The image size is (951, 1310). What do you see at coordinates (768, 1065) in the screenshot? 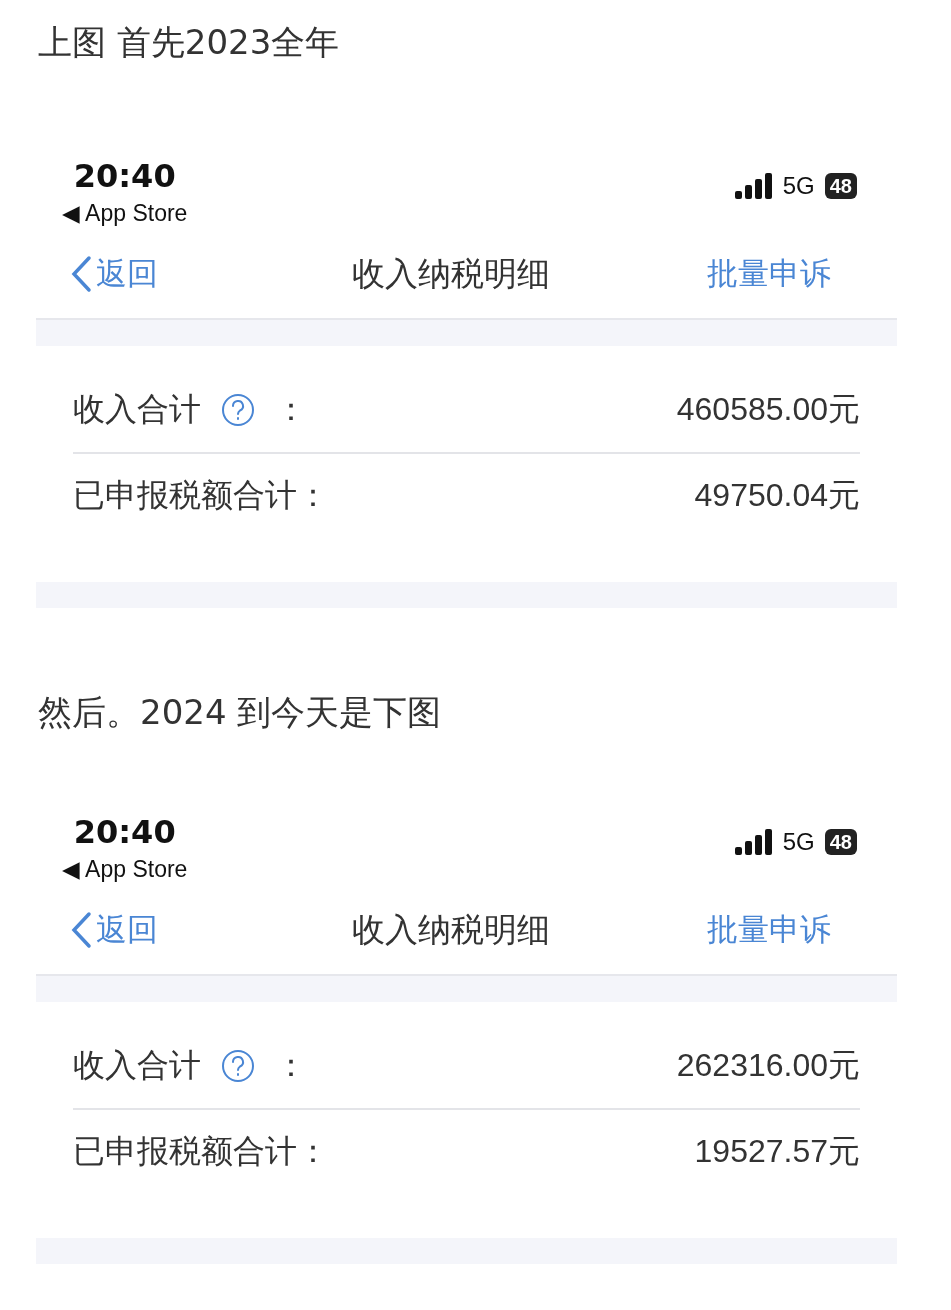
I see `amount-value: 262316.00元` at bounding box center [768, 1065].